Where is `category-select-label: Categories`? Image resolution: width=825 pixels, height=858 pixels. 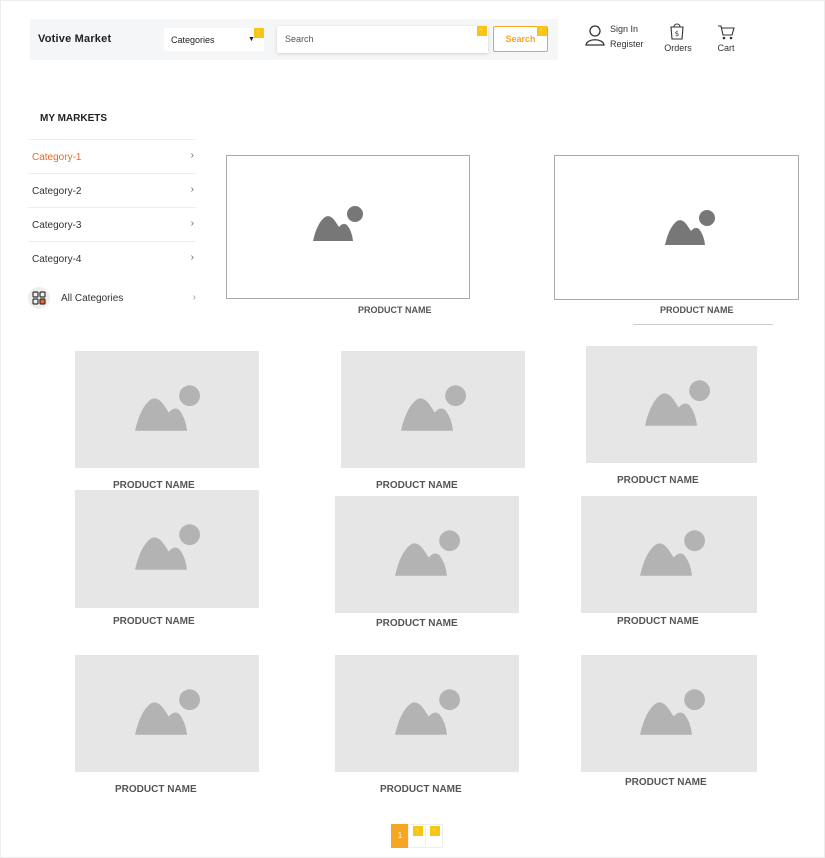 category-select-label: Categories is located at coordinates (193, 40).